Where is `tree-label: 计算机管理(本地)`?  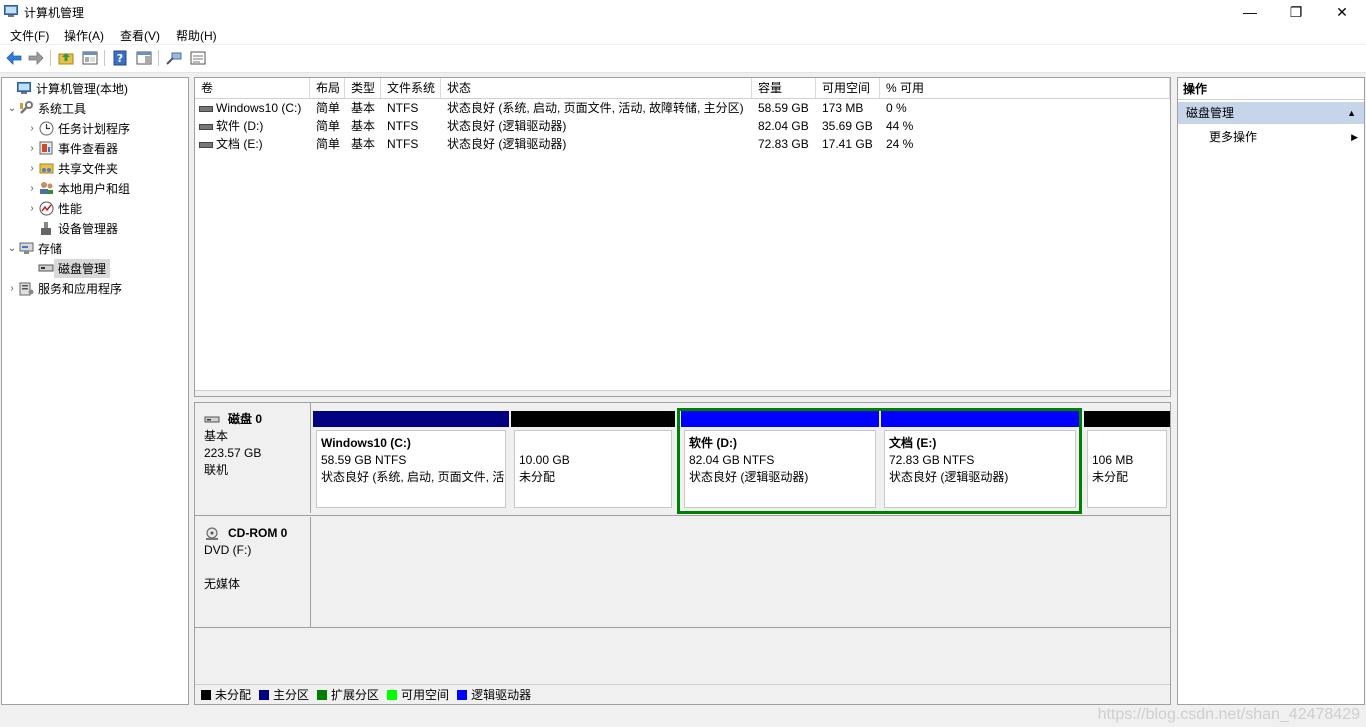
tree-label: 计算机管理(本地) is located at coordinates (82, 88).